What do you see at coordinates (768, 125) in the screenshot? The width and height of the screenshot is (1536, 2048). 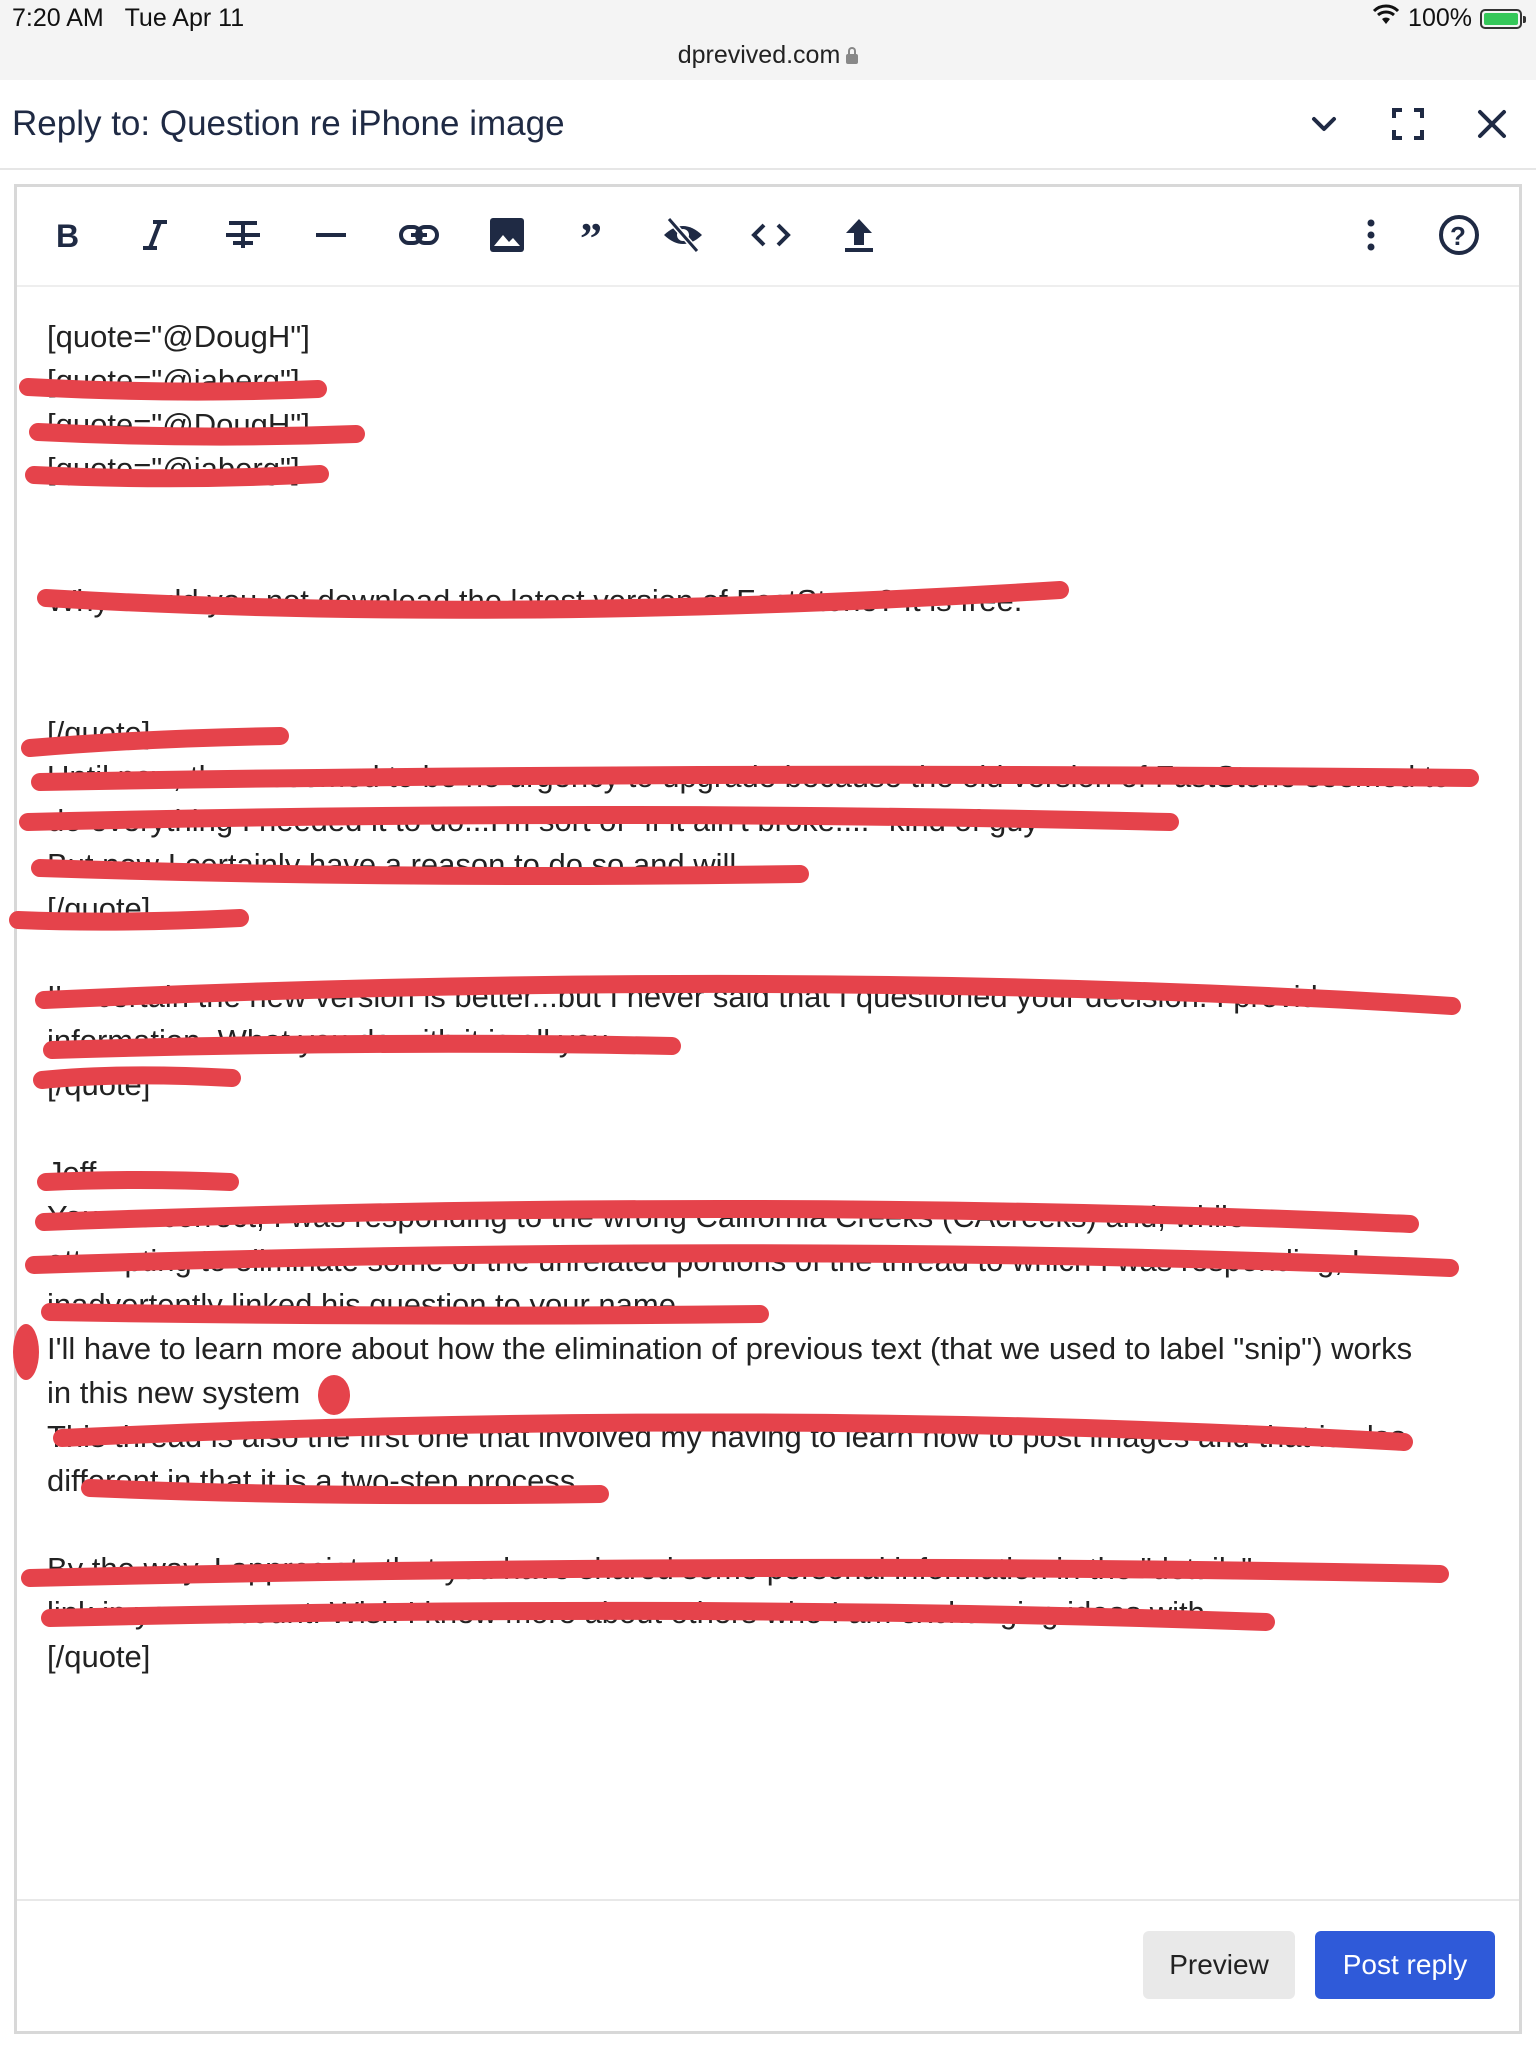 I see `reply-header: Reply to: Question re iPhone image` at bounding box center [768, 125].